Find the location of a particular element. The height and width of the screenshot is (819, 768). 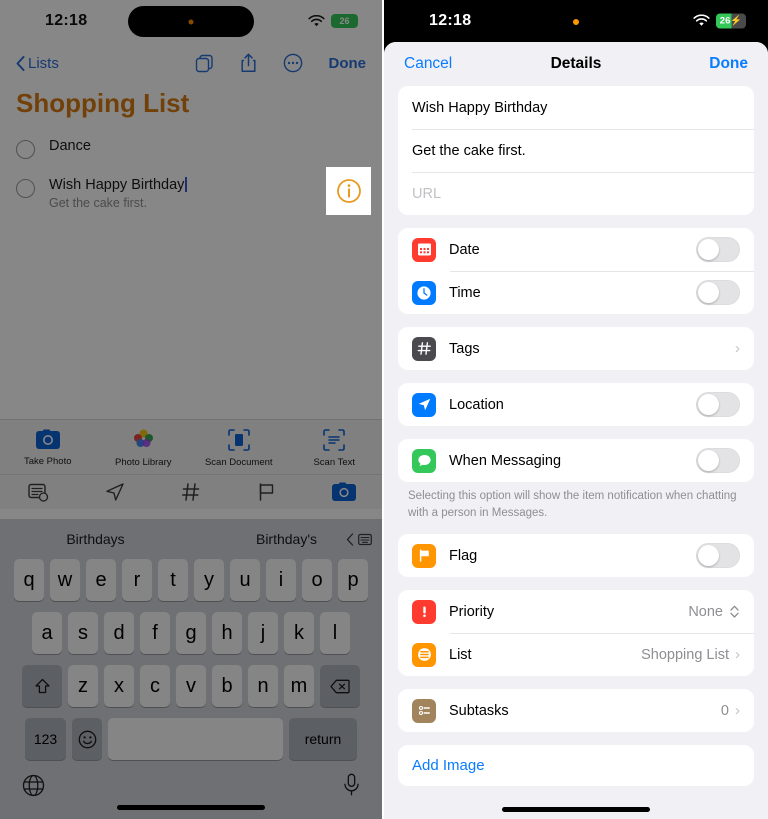

notes-field-value: Get the cake first. is located at coordinates (469, 150).